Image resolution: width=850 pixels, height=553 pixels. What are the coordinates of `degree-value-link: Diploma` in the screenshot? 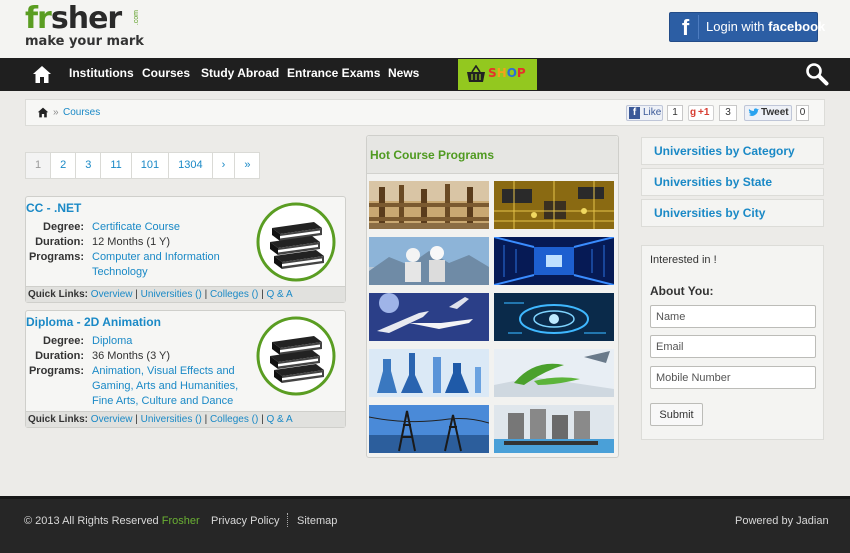 It's located at (172, 341).